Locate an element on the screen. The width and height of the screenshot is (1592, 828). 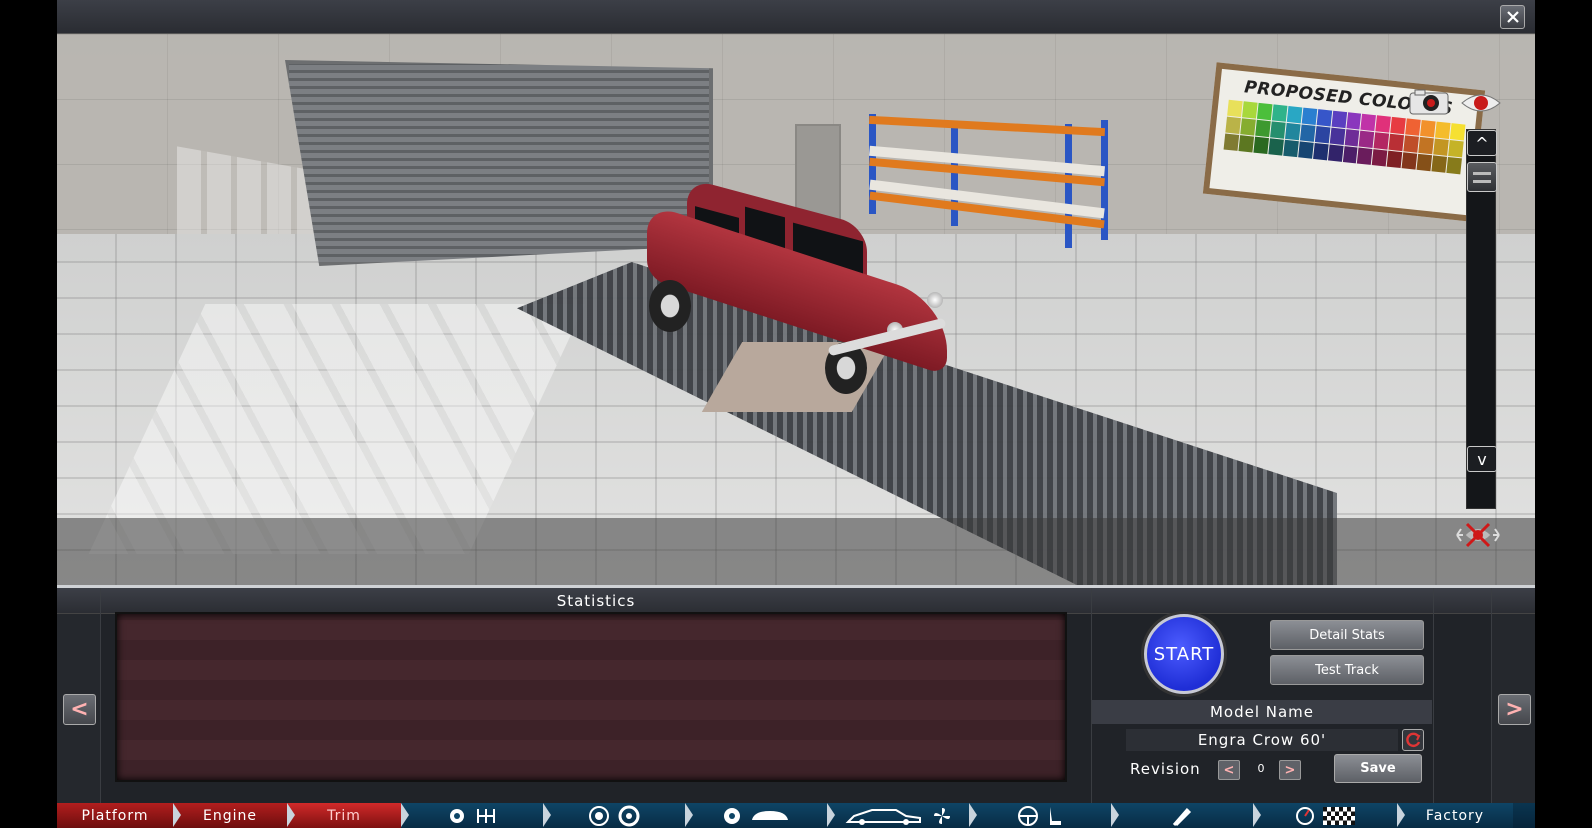
car-model is located at coordinates (797, 285).